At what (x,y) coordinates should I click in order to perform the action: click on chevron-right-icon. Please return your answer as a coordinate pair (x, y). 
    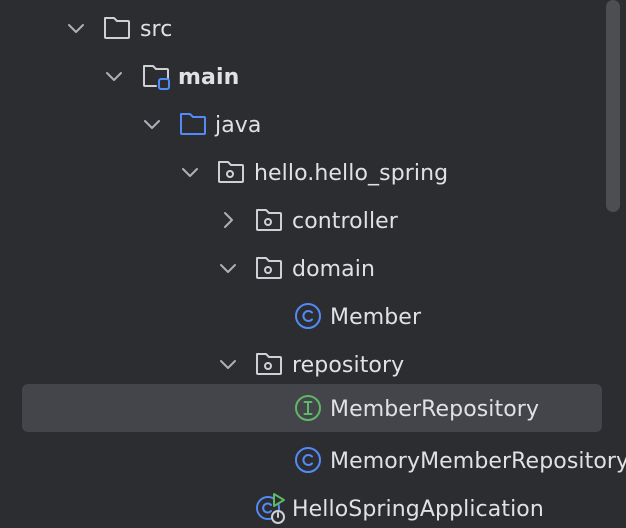
    Looking at the image, I should click on (228, 220).